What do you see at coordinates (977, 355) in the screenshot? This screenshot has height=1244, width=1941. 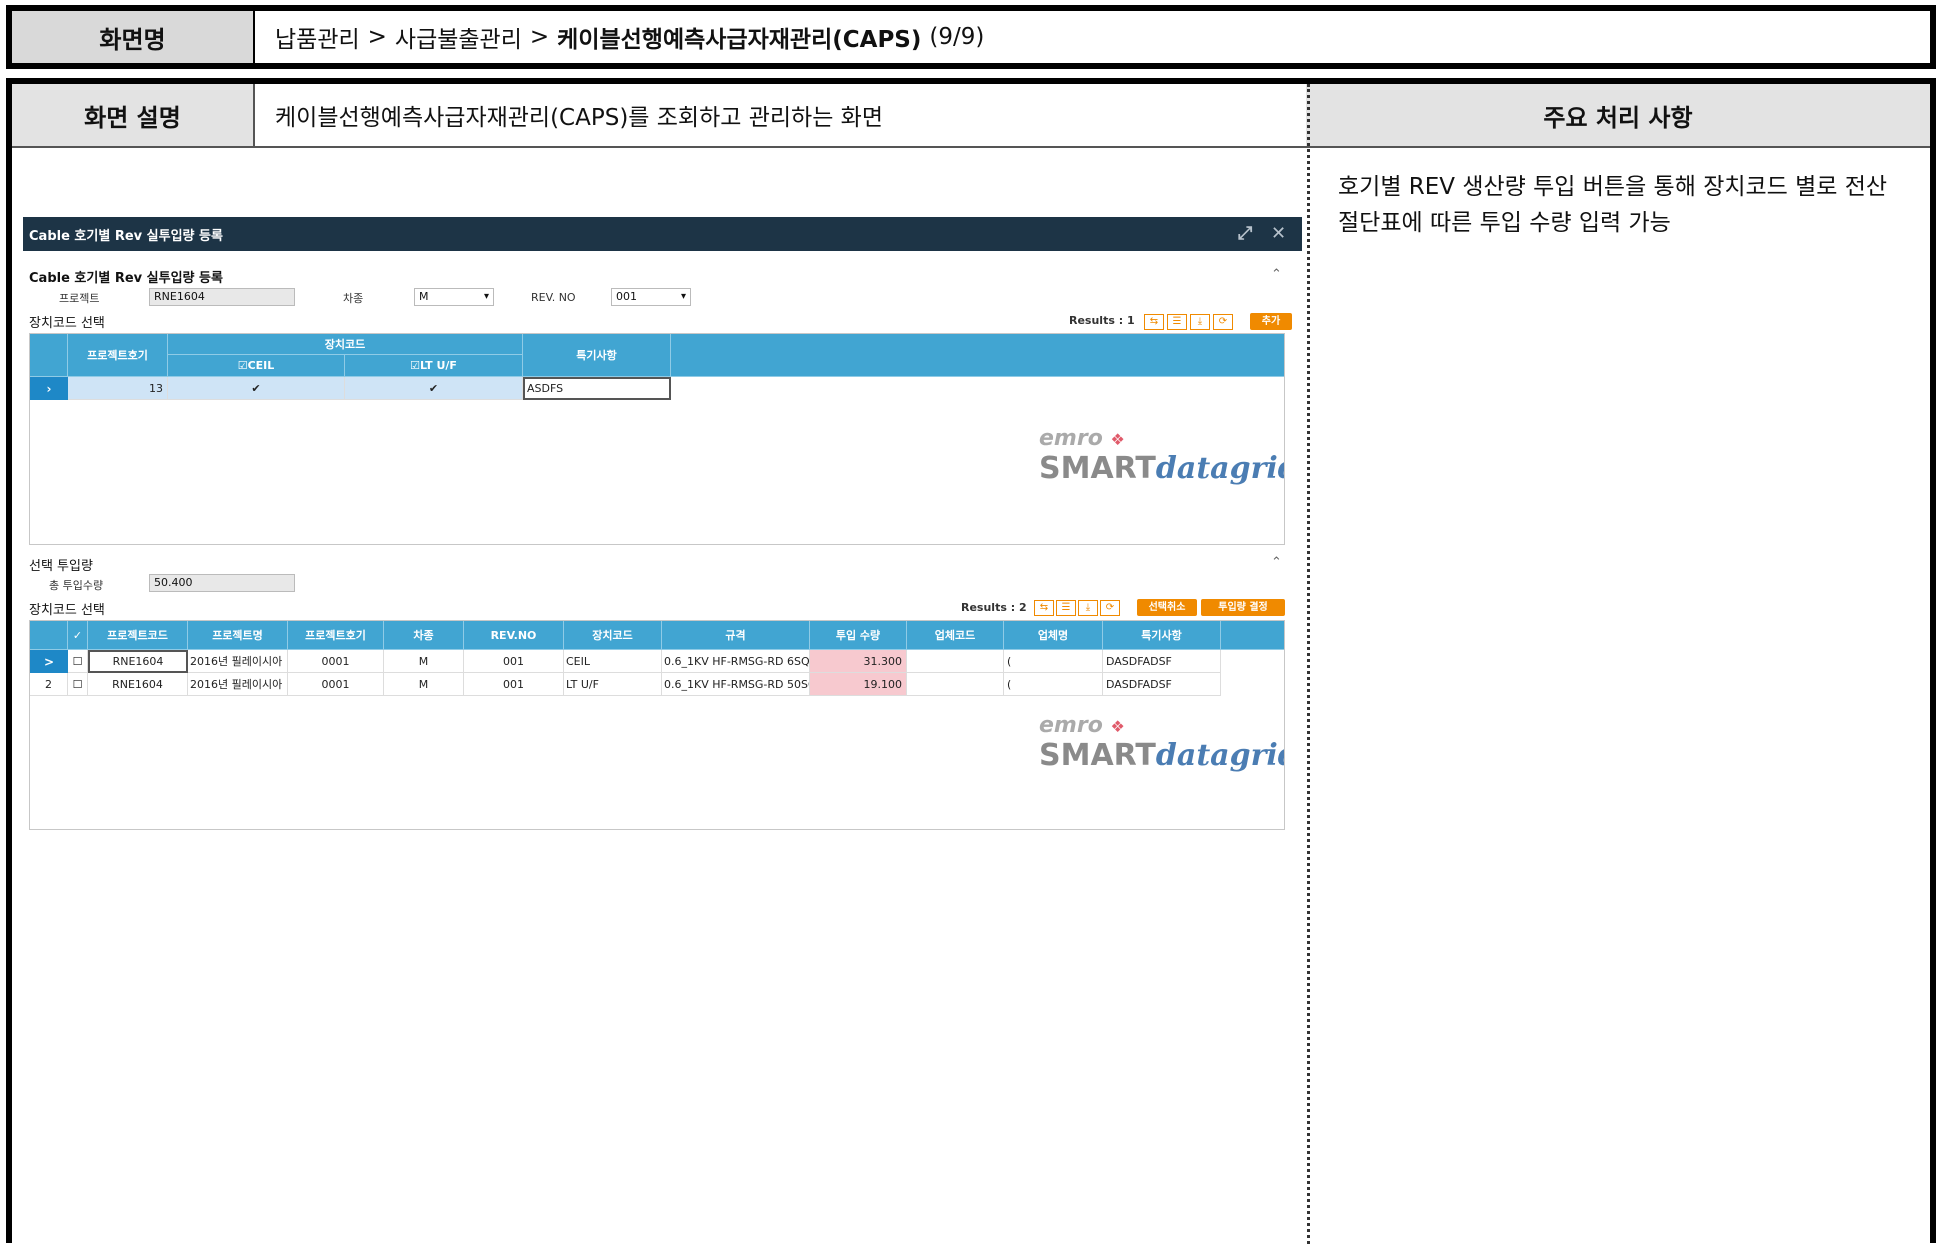 I see `grid1-header-filler` at bounding box center [977, 355].